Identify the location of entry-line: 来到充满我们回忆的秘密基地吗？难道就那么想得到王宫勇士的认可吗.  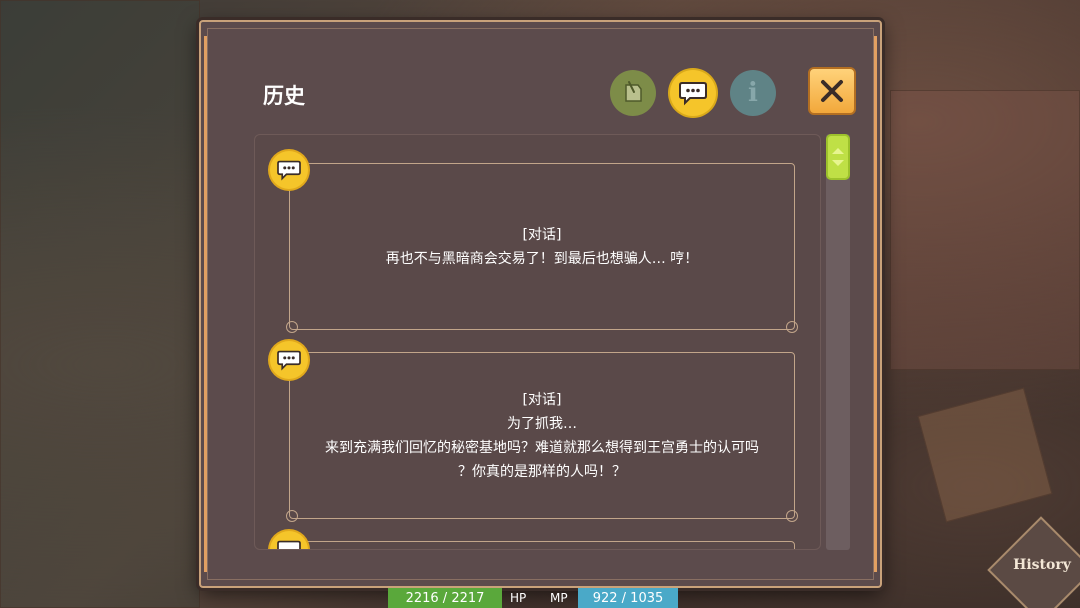
(542, 447).